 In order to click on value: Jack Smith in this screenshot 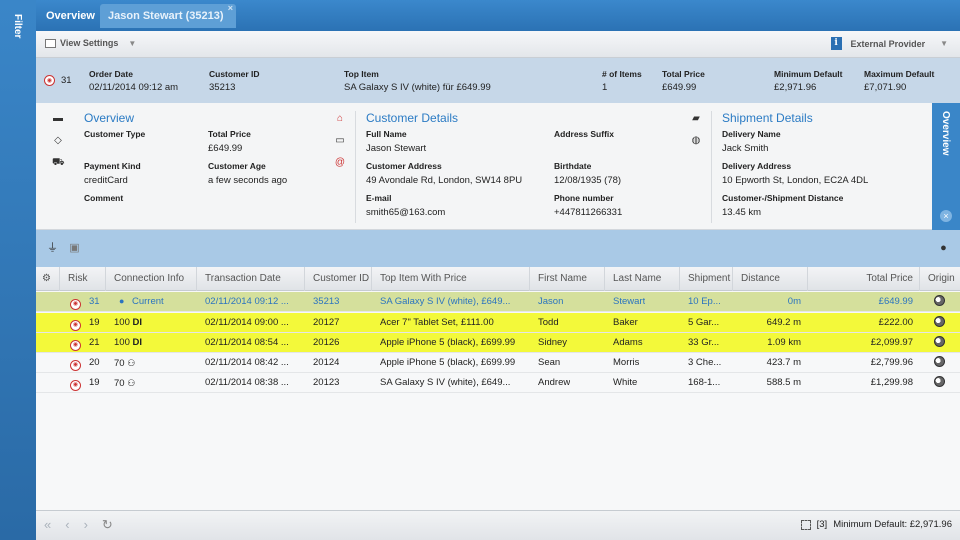, I will do `click(745, 148)`.